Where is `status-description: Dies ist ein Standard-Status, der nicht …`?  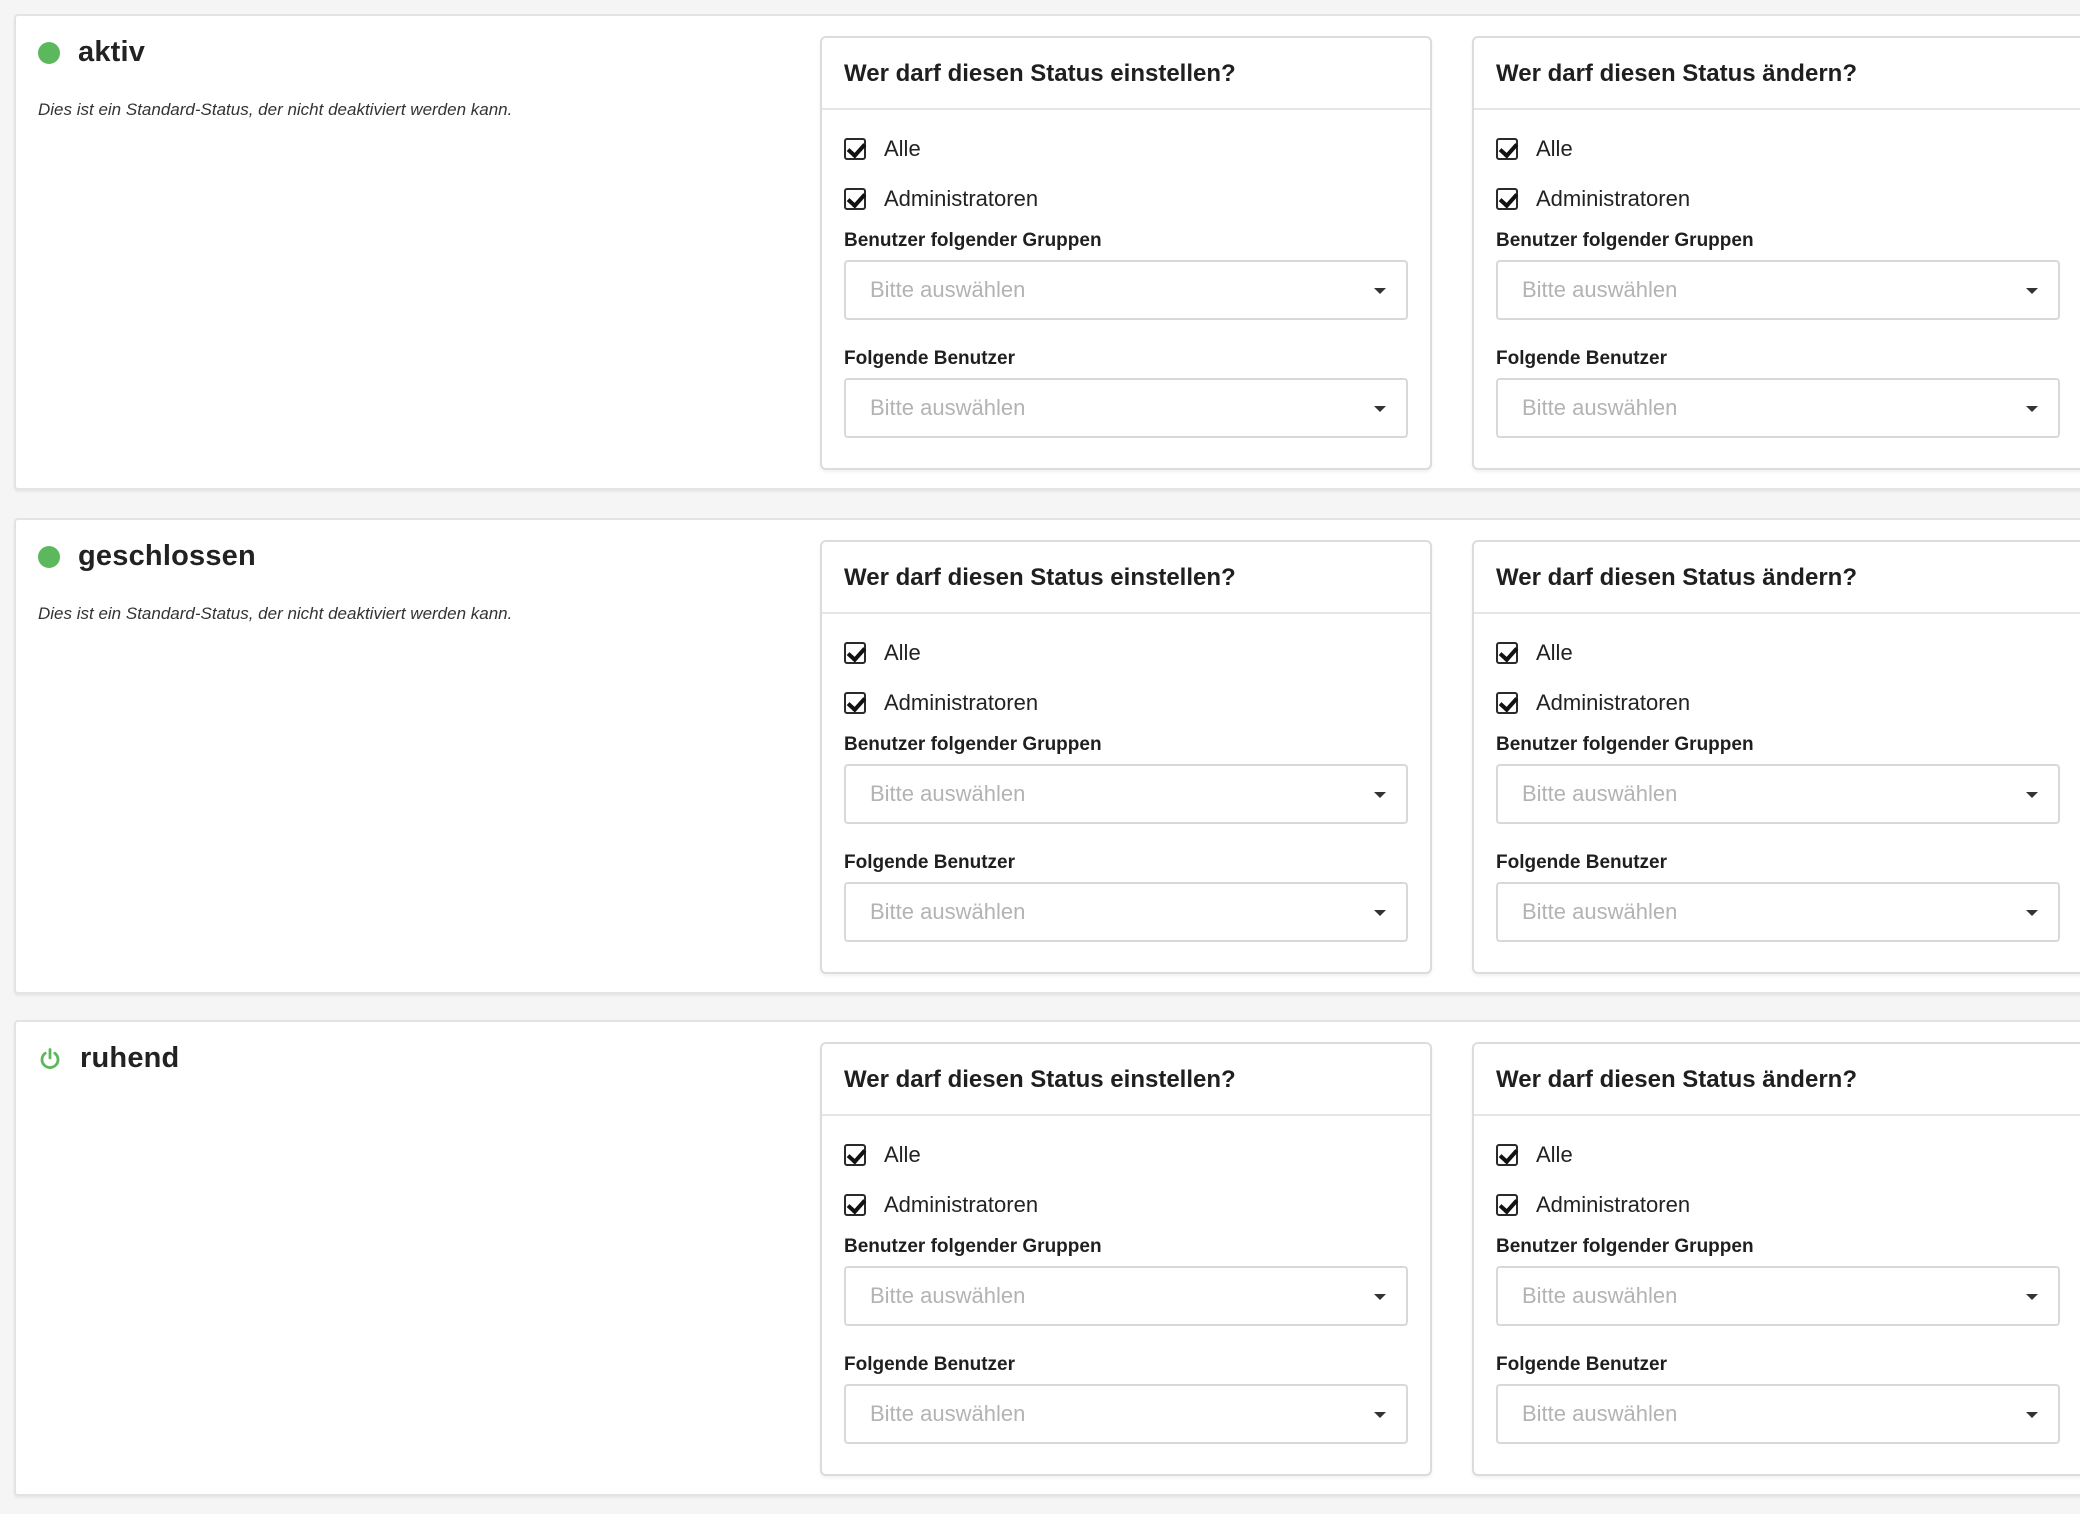 status-description: Dies ist ein Standard-Status, der nicht … is located at coordinates (275, 613).